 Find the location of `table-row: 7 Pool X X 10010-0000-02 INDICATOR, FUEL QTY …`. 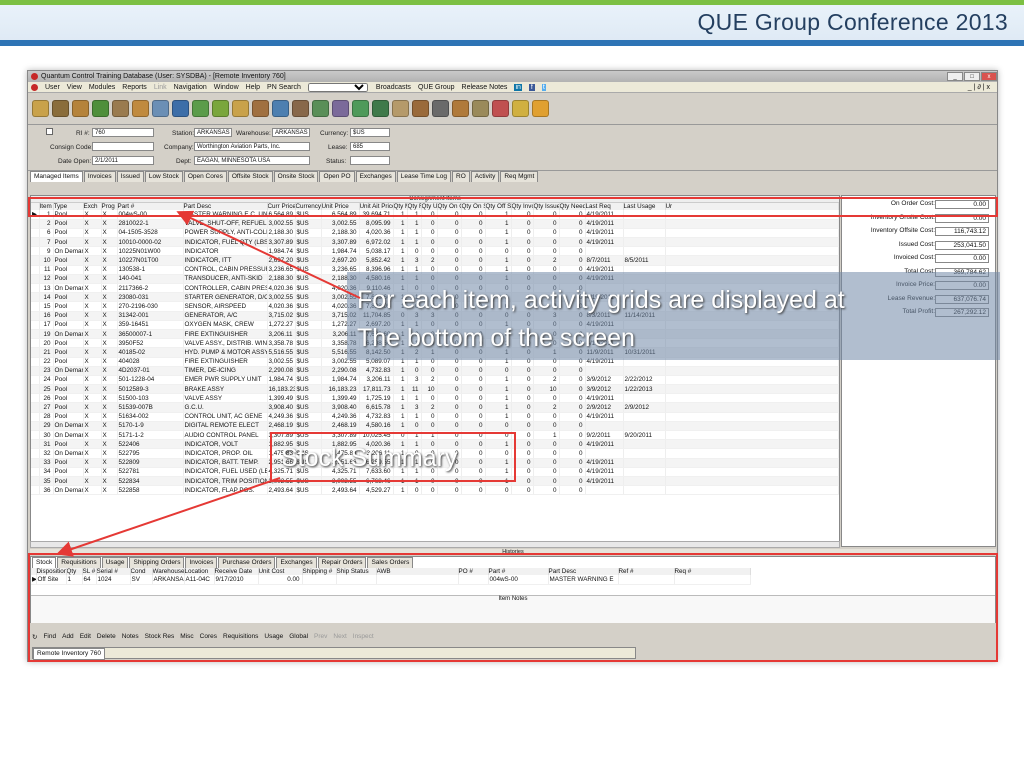

table-row: 7 Pool X X 10010-0000-02 INDICATOR, FUEL QTY … is located at coordinates (435, 242).